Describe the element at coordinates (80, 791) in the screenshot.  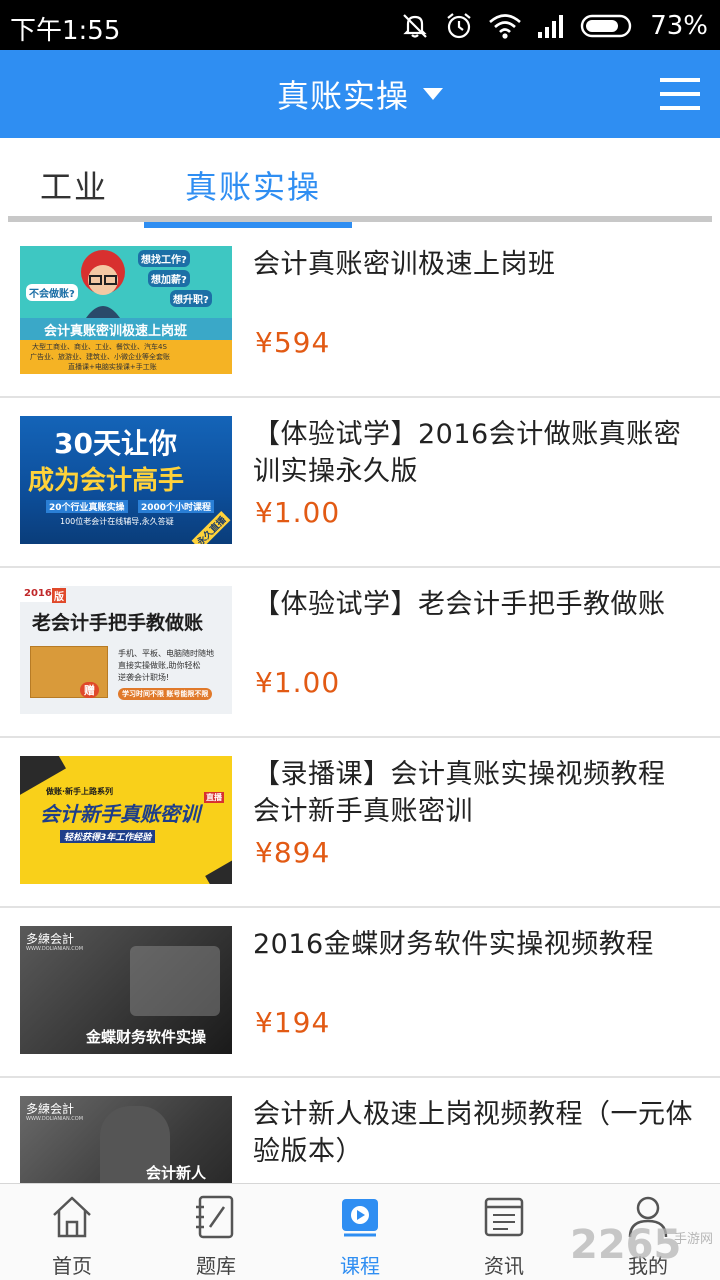
I see `thumb-small: 做账·新手上路系列` at that location.